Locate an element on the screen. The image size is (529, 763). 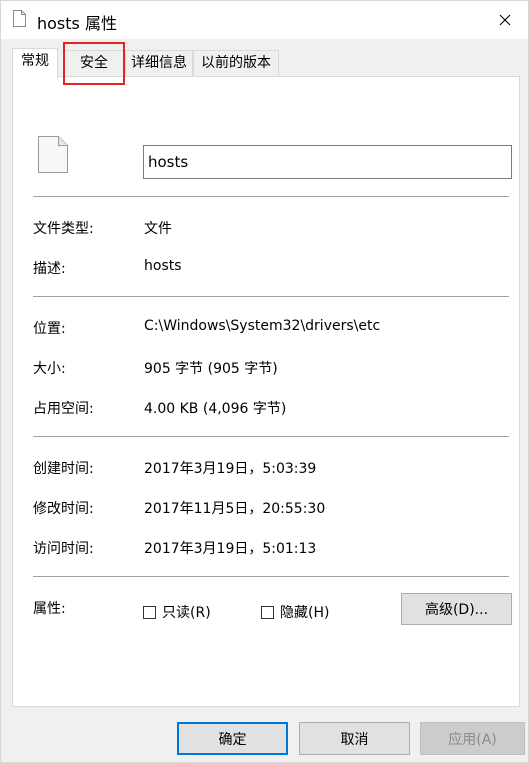
attributes-label: 属性: is located at coordinates (49, 609).